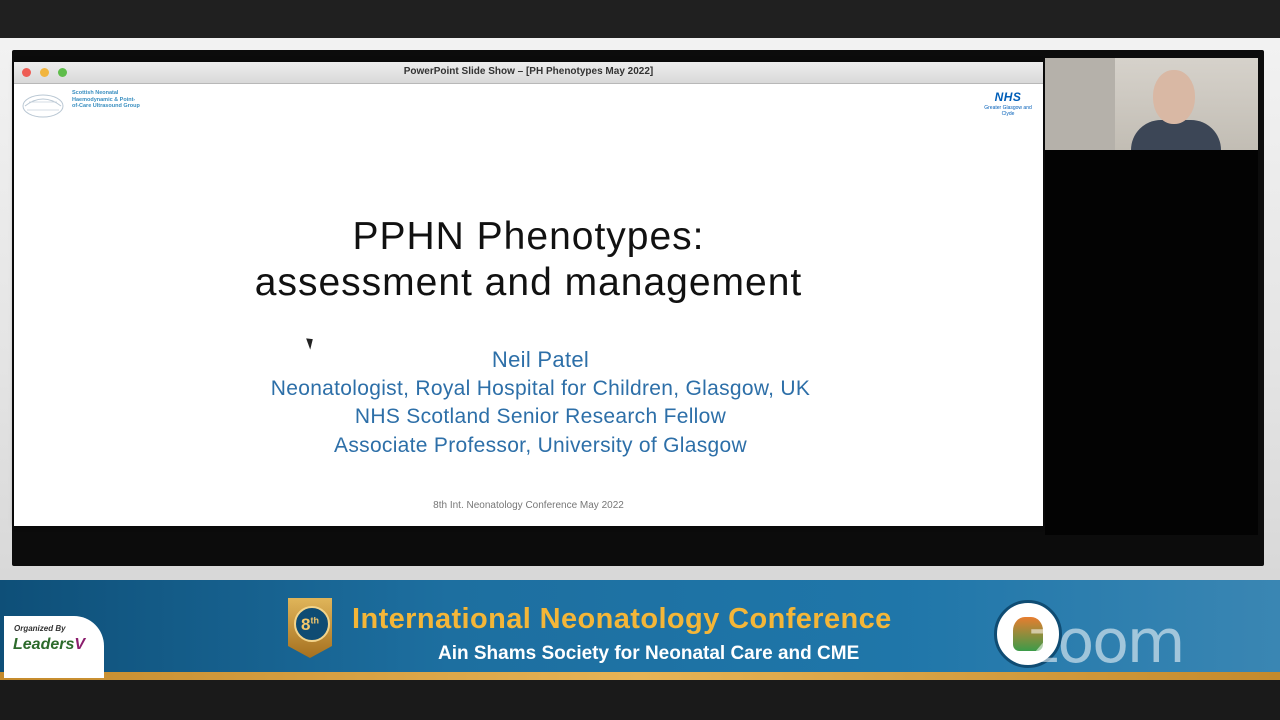  I want to click on nhs-logo: NHS Greater Glasgow and Clyde, so click(1008, 108).